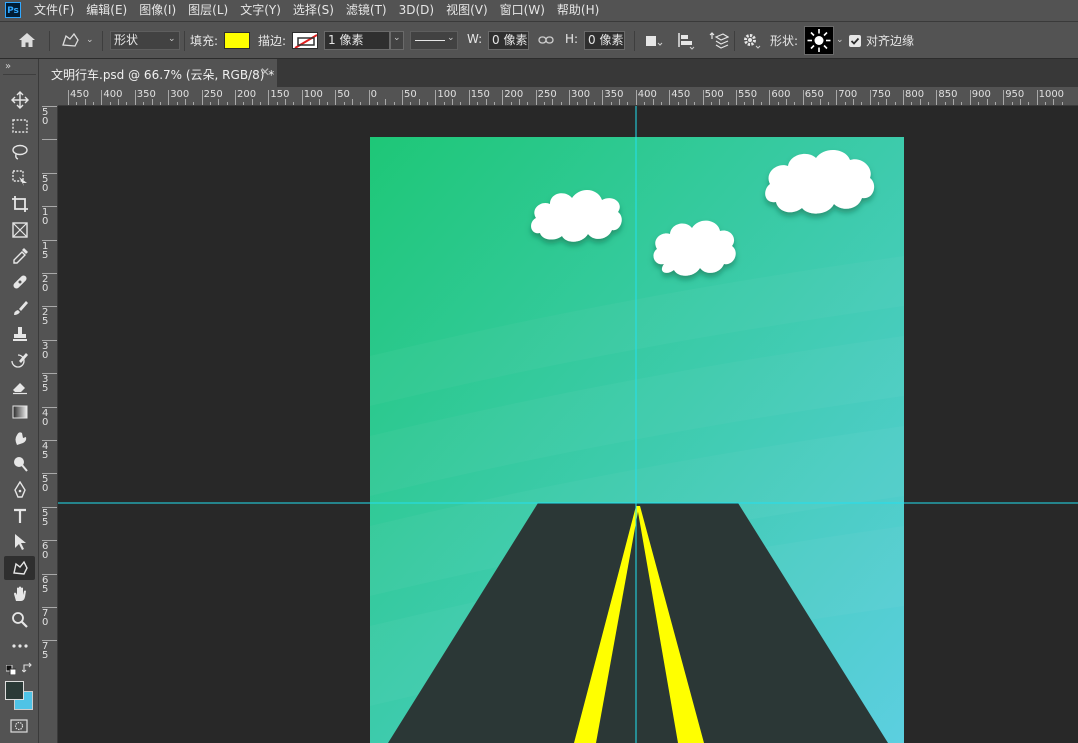 The width and height of the screenshot is (1078, 743). What do you see at coordinates (718, 42) in the screenshot?
I see `path-arrangement-icon` at bounding box center [718, 42].